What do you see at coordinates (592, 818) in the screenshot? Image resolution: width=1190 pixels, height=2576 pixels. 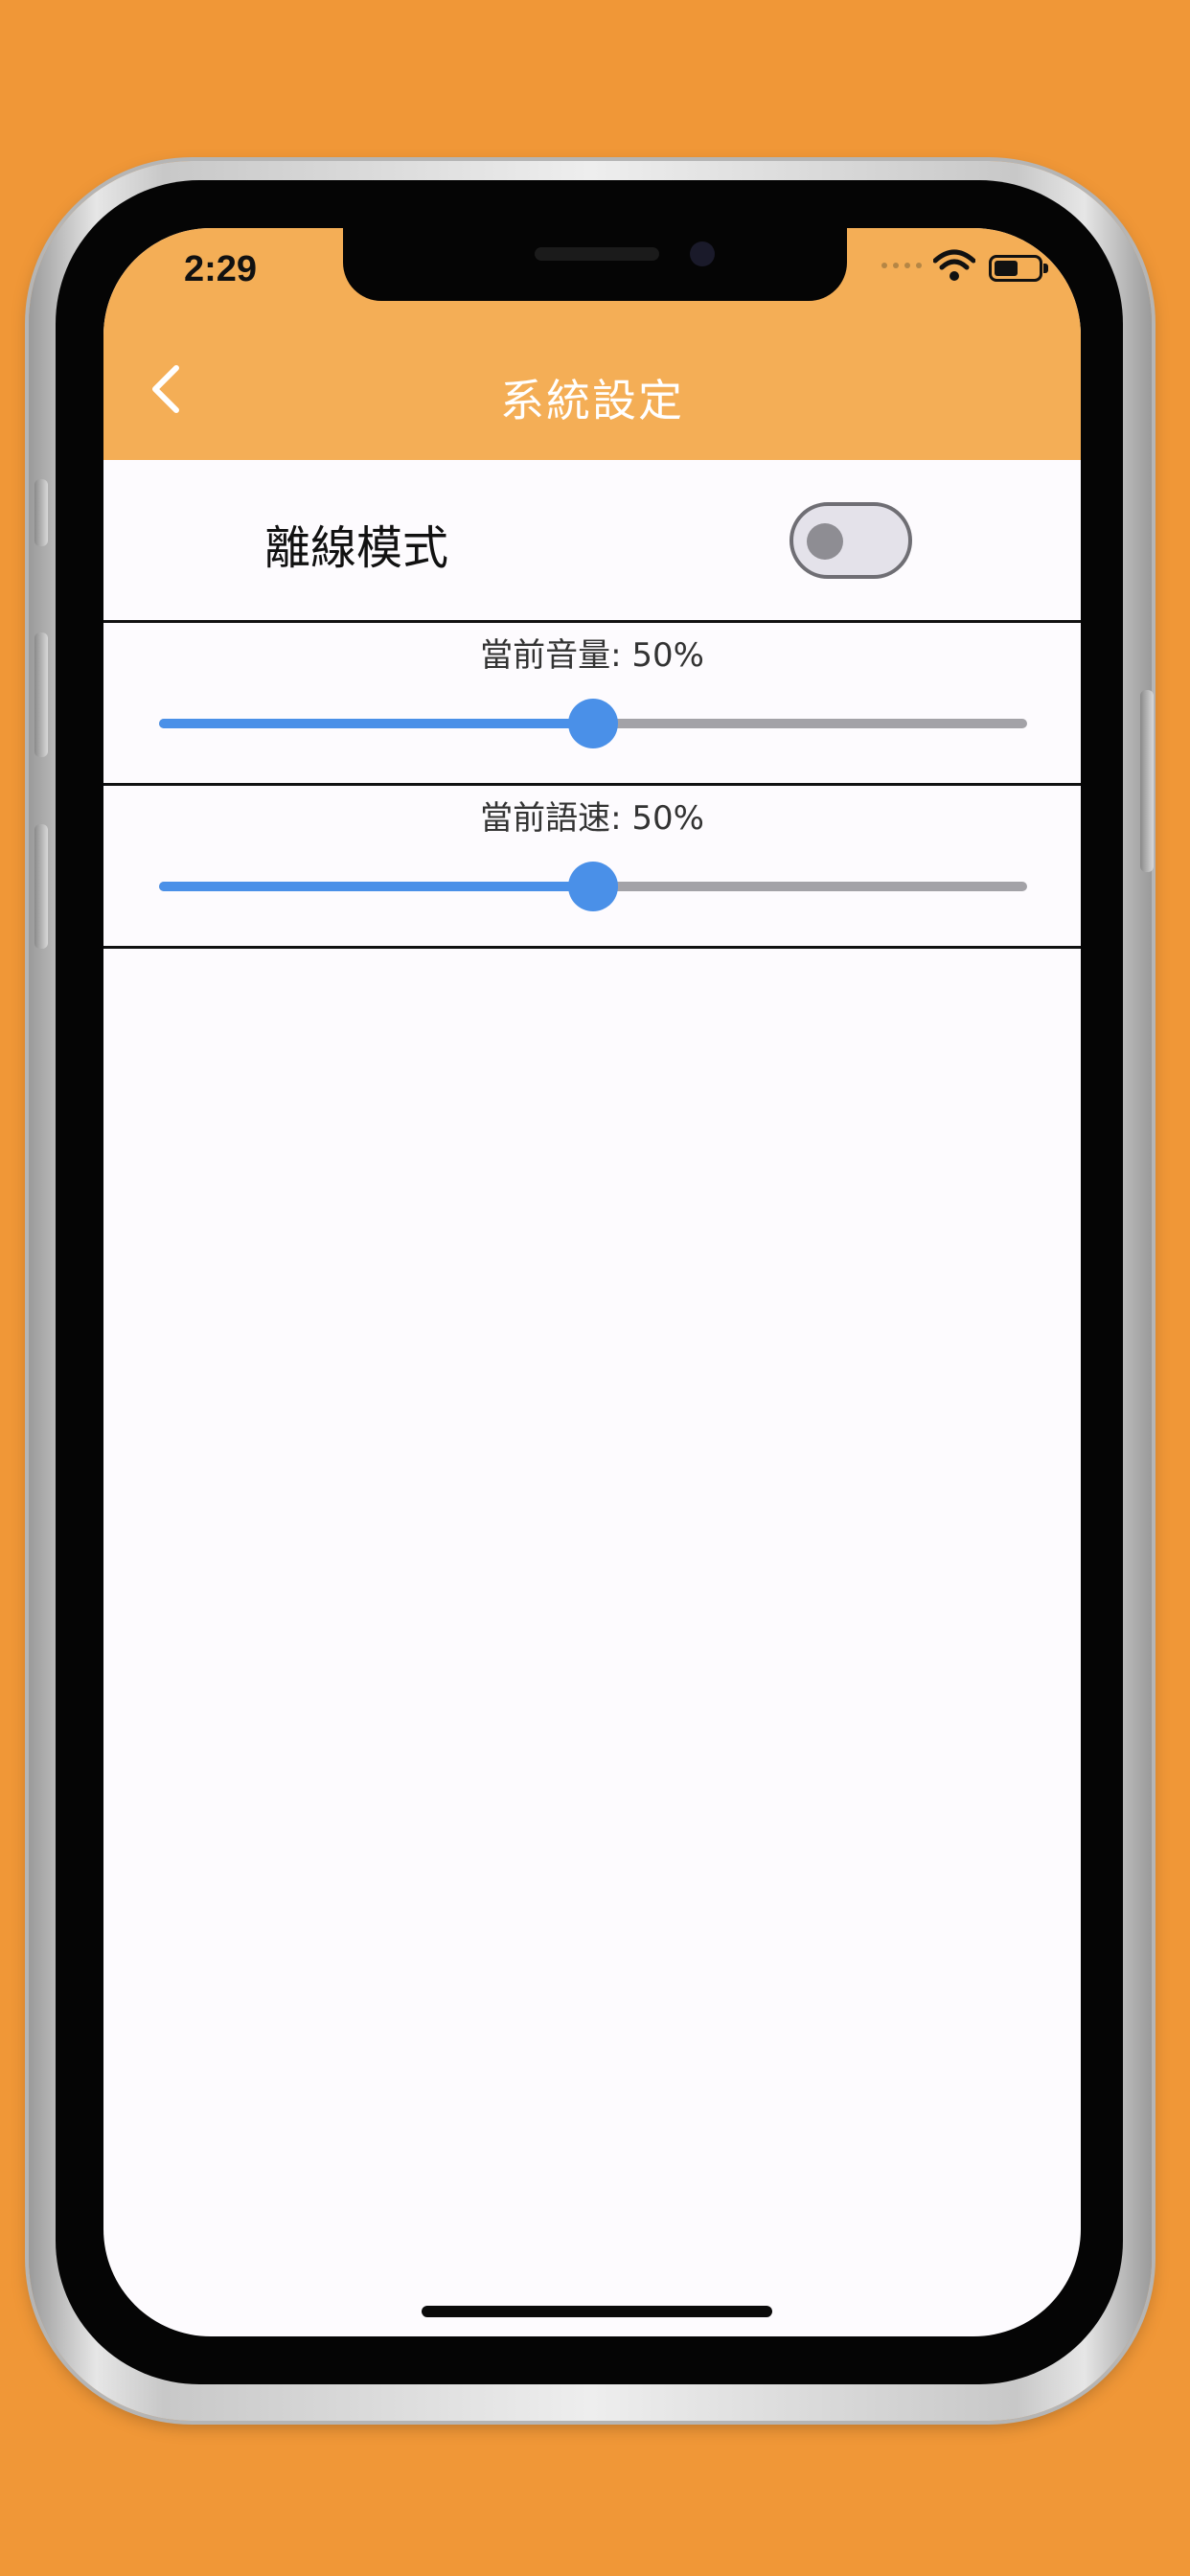 I see `speech-rate-label: 當前語速: 50%` at bounding box center [592, 818].